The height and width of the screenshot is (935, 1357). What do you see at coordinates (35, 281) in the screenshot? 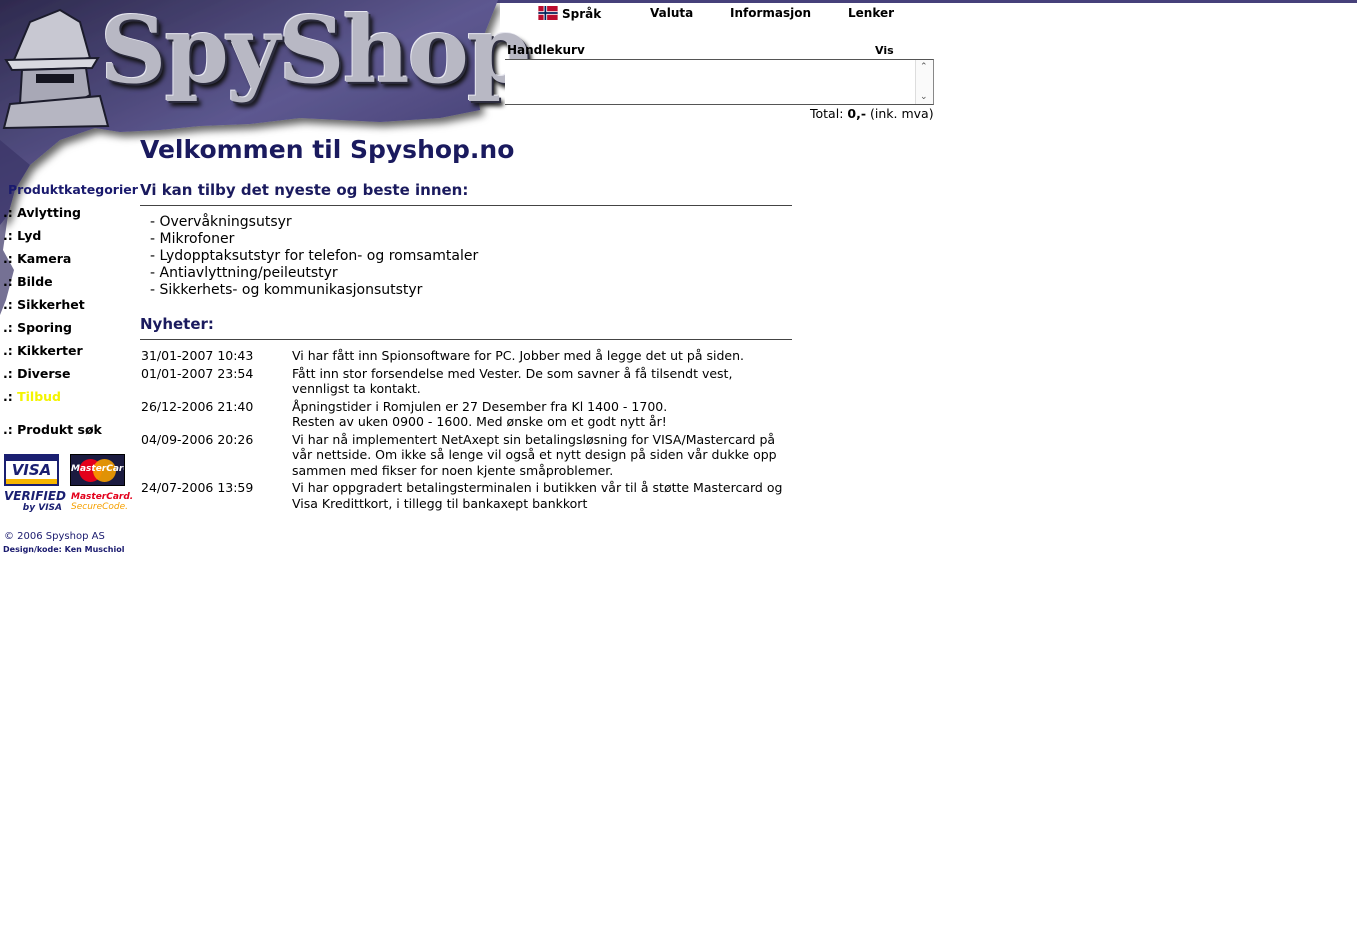
I see `category-label: Bilde` at bounding box center [35, 281].